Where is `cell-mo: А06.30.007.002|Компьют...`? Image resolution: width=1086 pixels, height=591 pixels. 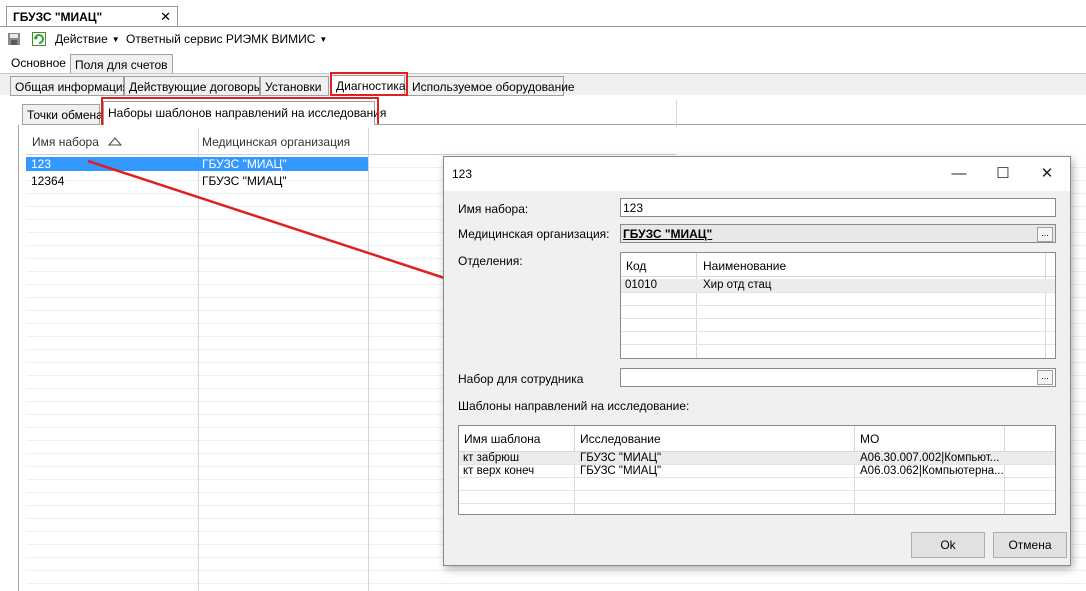 cell-mo: А06.30.007.002|Компьют... is located at coordinates (930, 458).